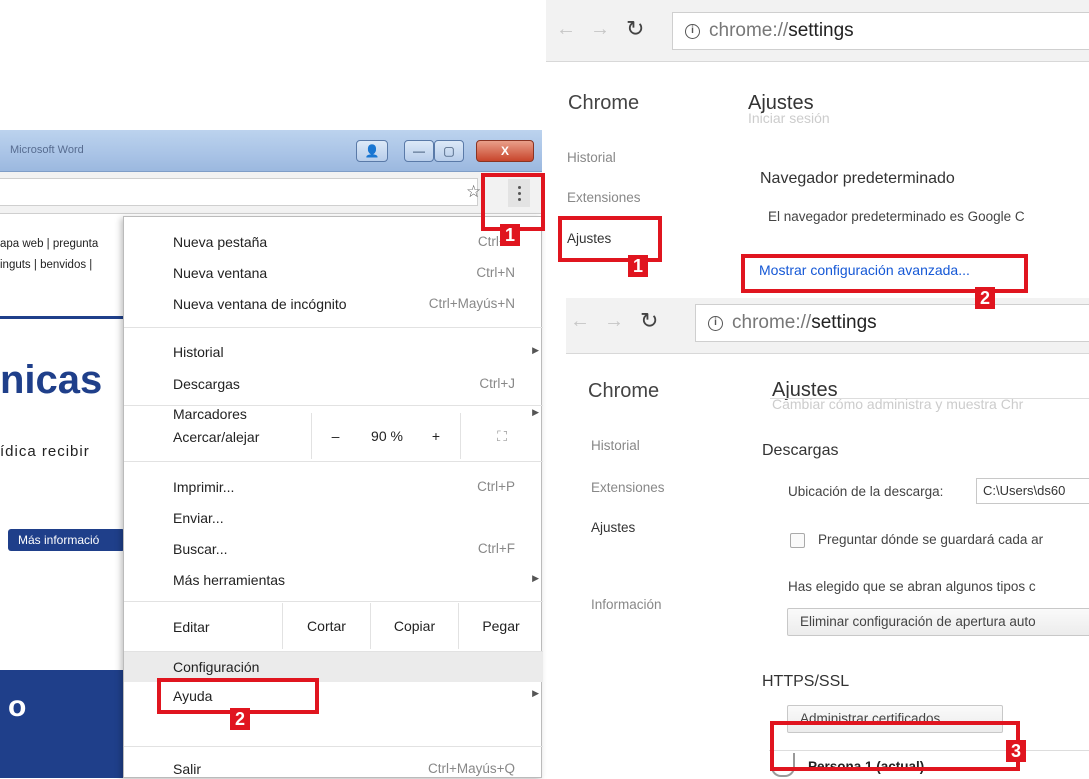 The width and height of the screenshot is (1089, 779). What do you see at coordinates (229, 580) in the screenshot?
I see `menu-item-label: Más herramientas` at bounding box center [229, 580].